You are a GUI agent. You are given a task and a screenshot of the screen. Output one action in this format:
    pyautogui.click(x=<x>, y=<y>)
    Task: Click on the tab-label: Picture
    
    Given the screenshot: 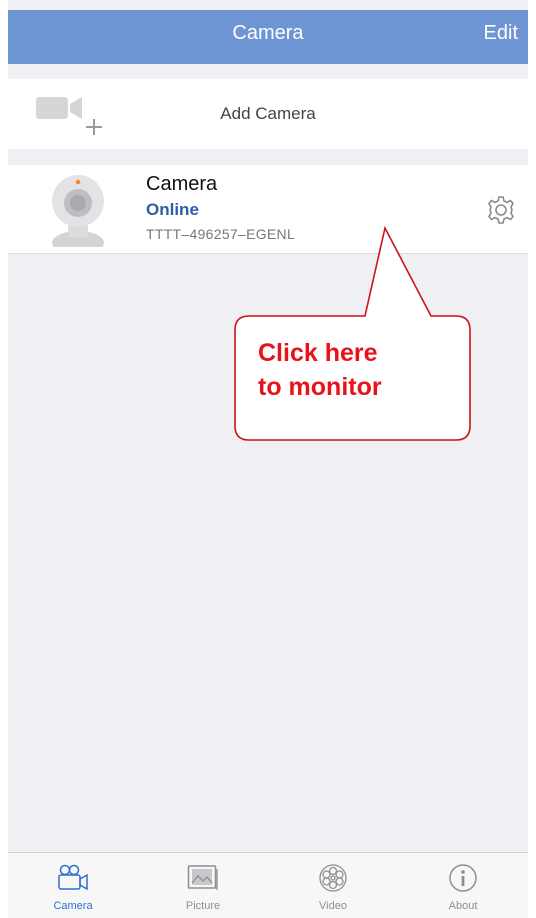 What is the action you would take?
    pyautogui.click(x=203, y=906)
    